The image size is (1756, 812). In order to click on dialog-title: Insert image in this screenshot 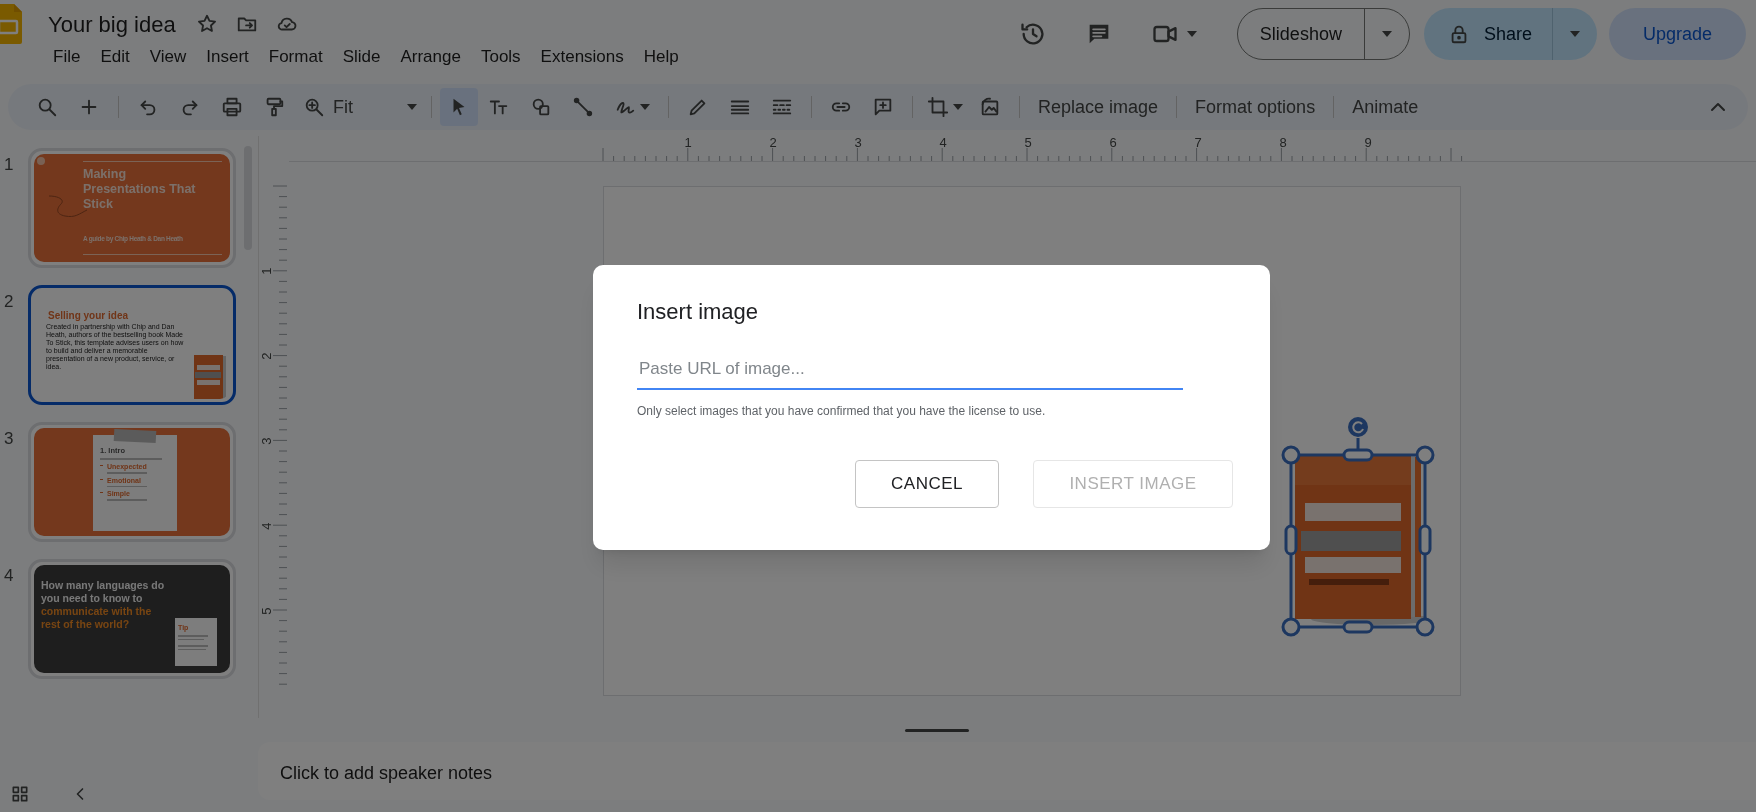, I will do `click(698, 312)`.